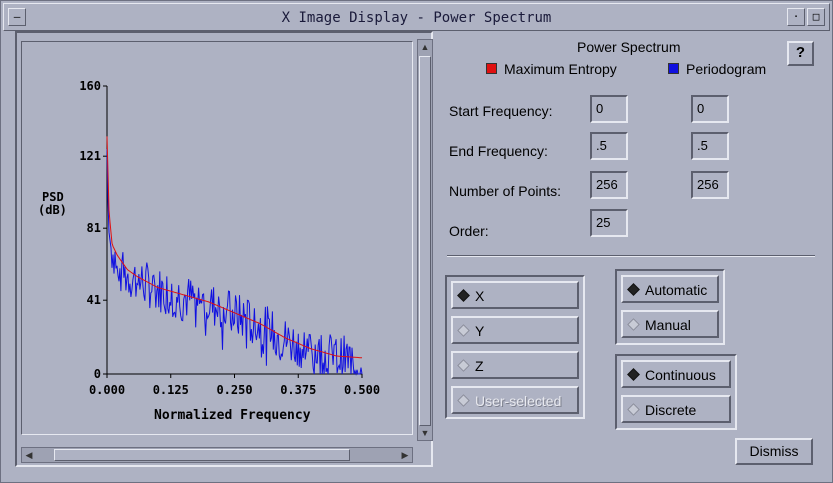  Describe the element at coordinates (560, 69) in the screenshot. I see `maximum-entropy-legend-label: Maximum Entropy` at that location.